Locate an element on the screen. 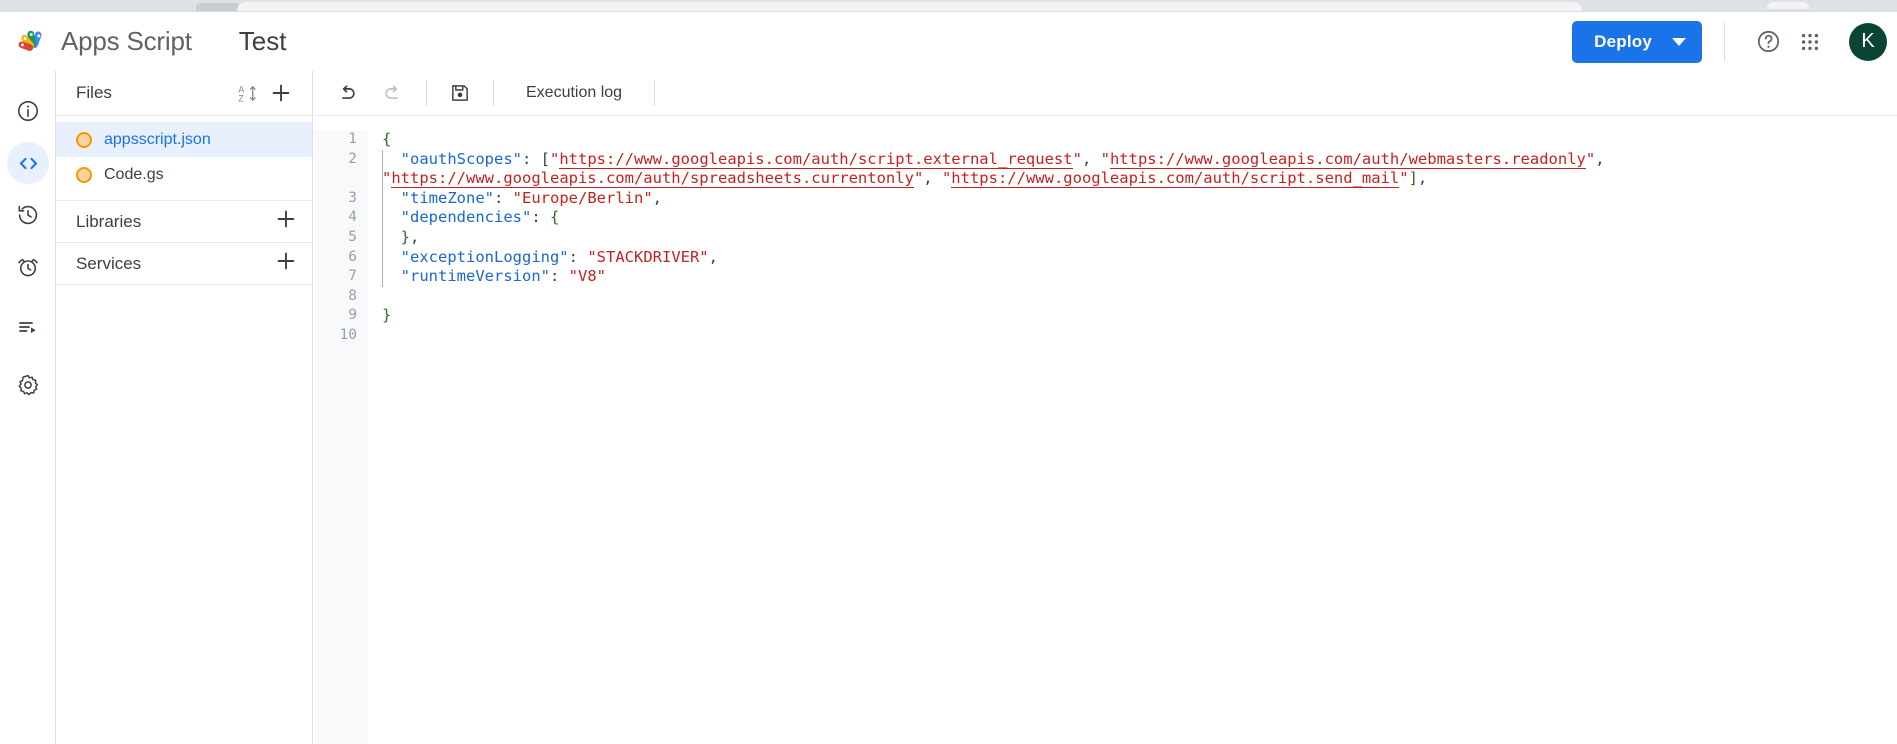  add-file-button is located at coordinates (281, 93).